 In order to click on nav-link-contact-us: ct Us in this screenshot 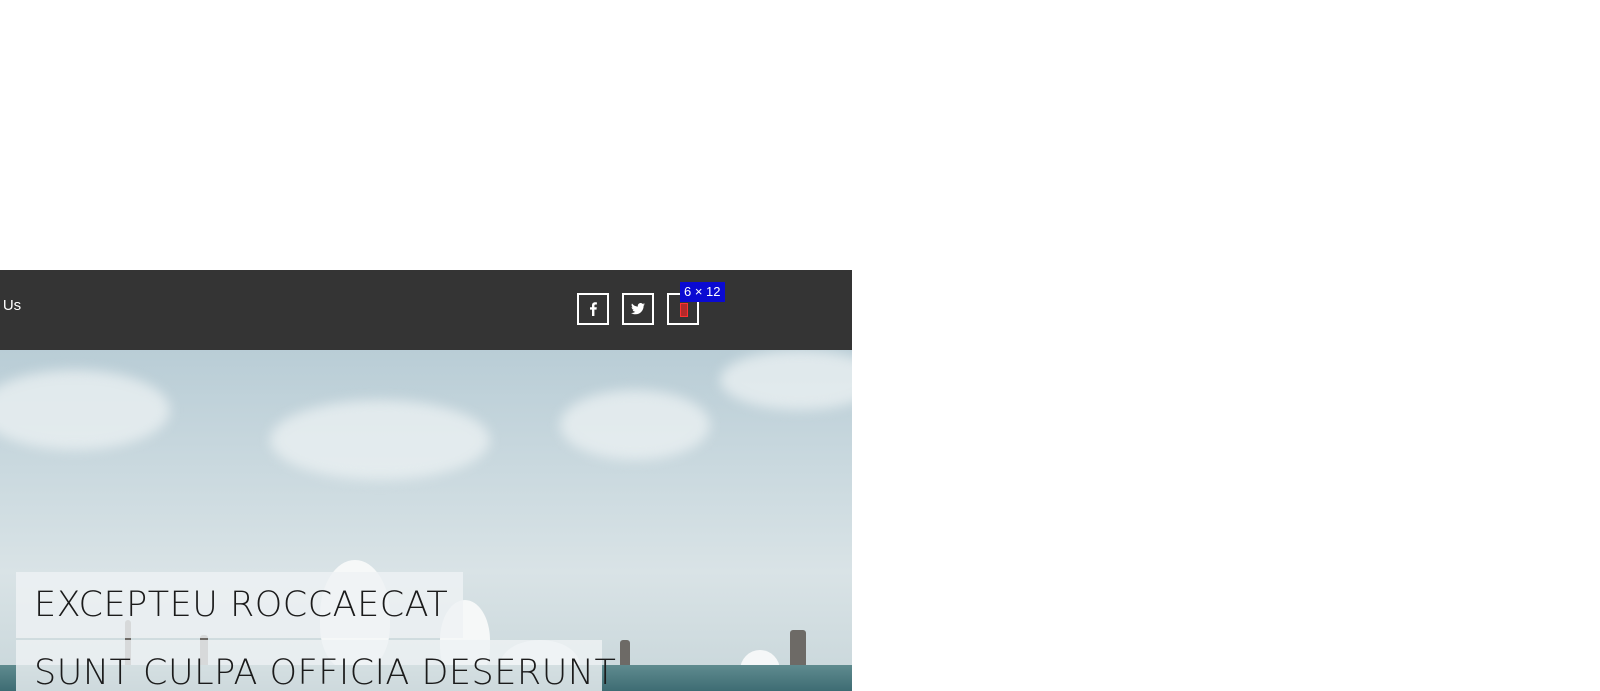, I will do `click(10, 305)`.